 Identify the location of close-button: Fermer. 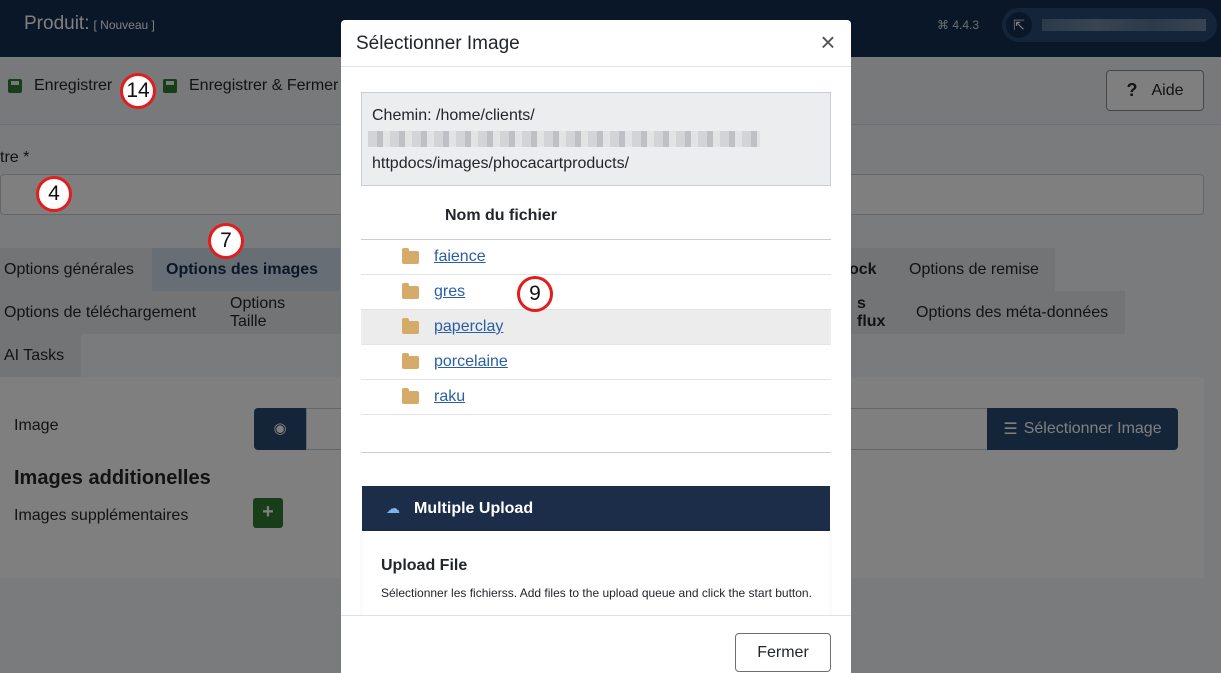
(783, 652).